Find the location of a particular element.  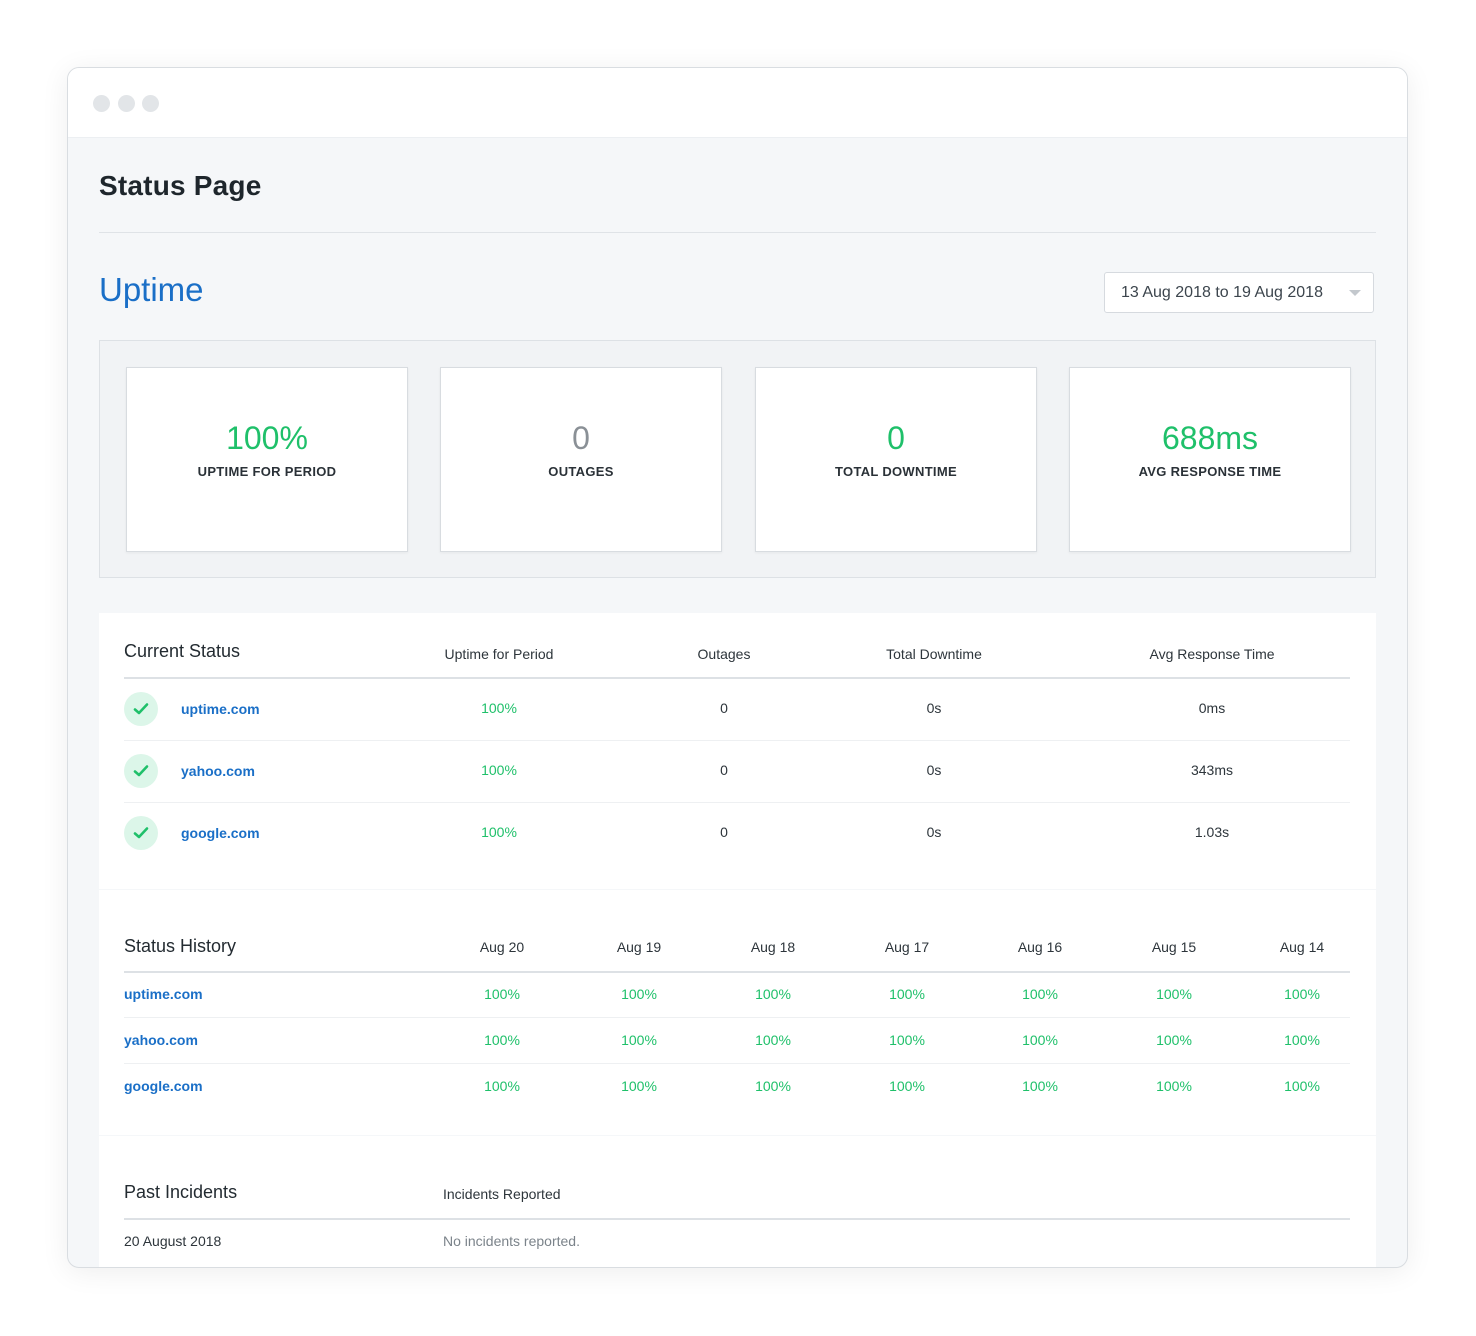

day-header: Aug 17 is located at coordinates (907, 947).